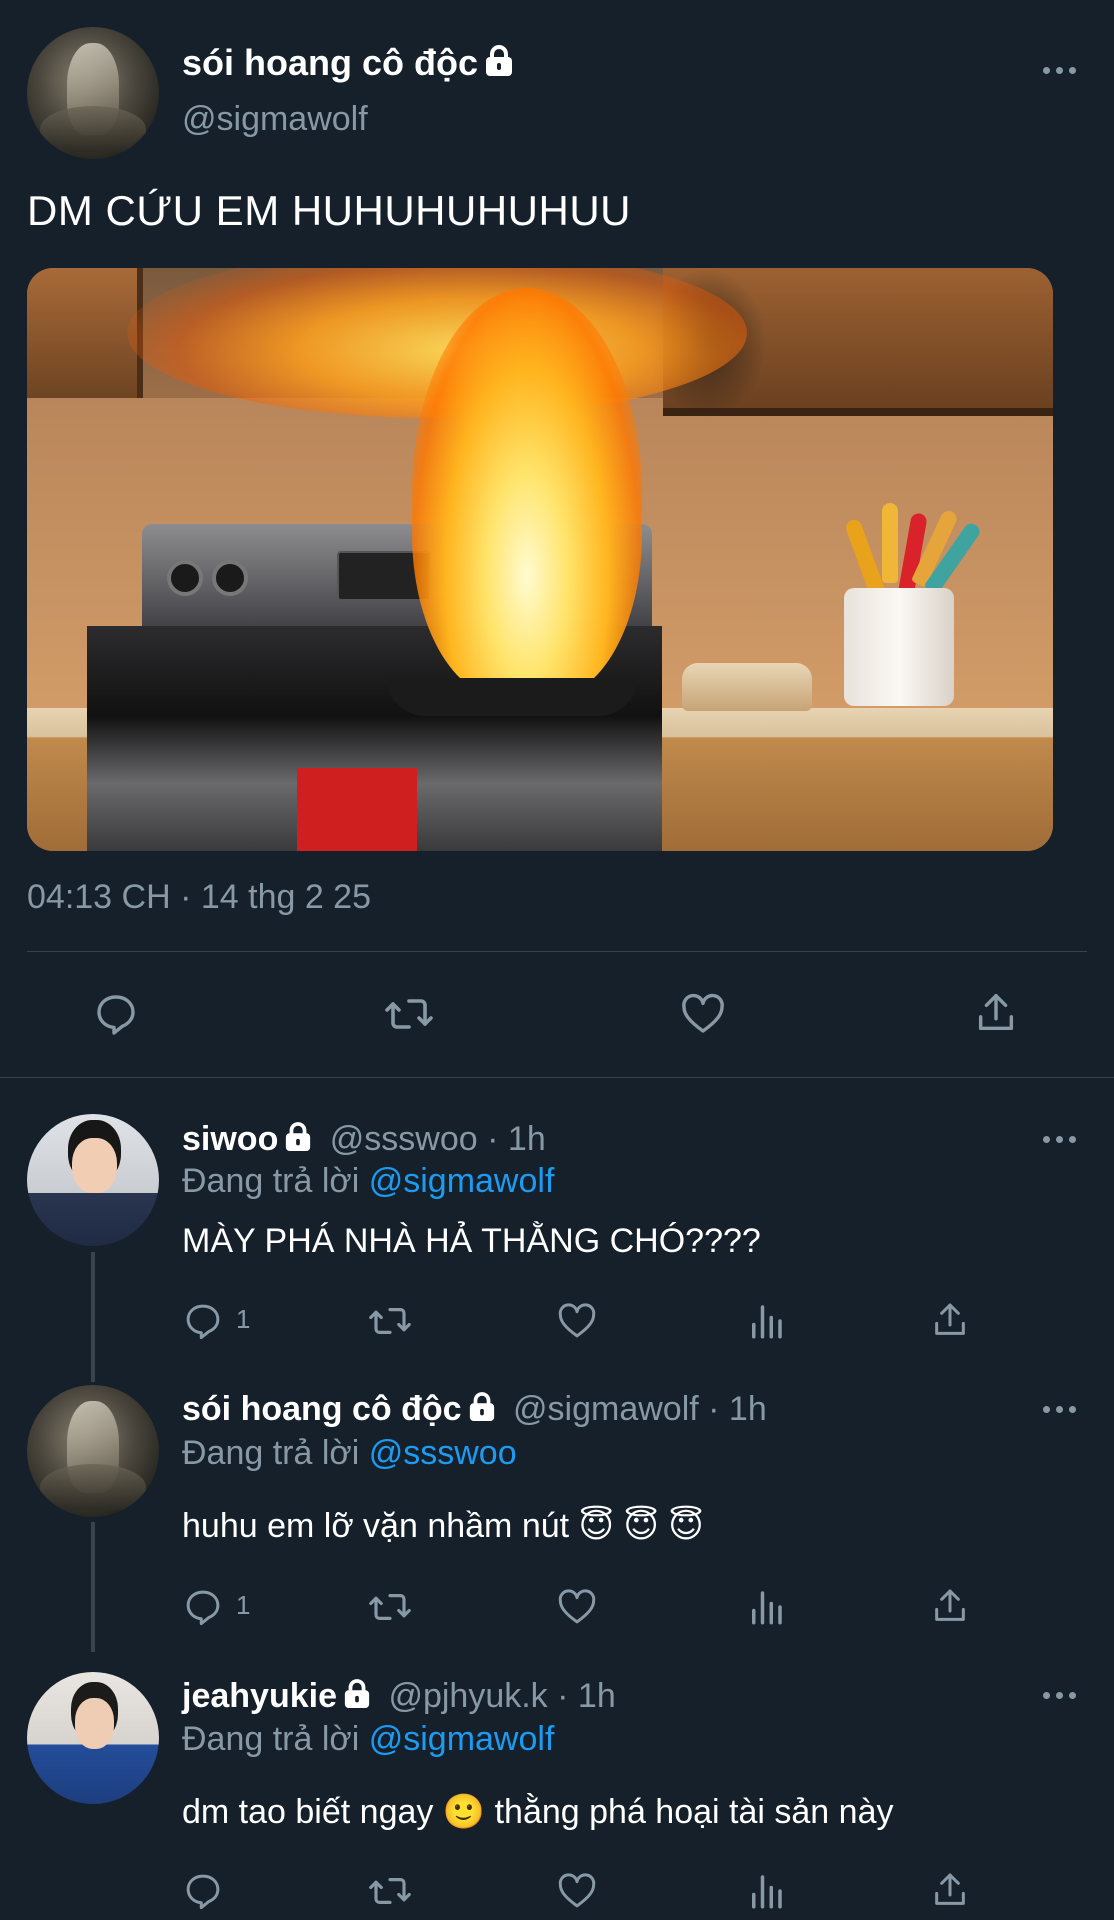  I want to click on counter-left, so click(57, 779).